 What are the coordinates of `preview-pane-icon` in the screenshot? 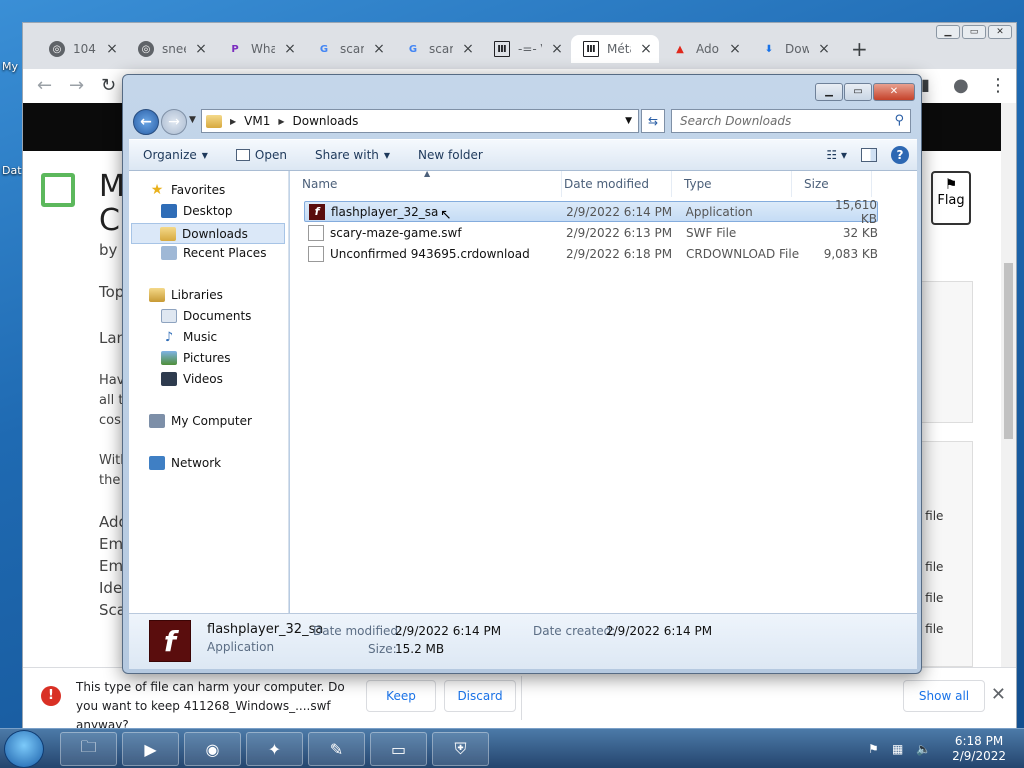 It's located at (869, 155).